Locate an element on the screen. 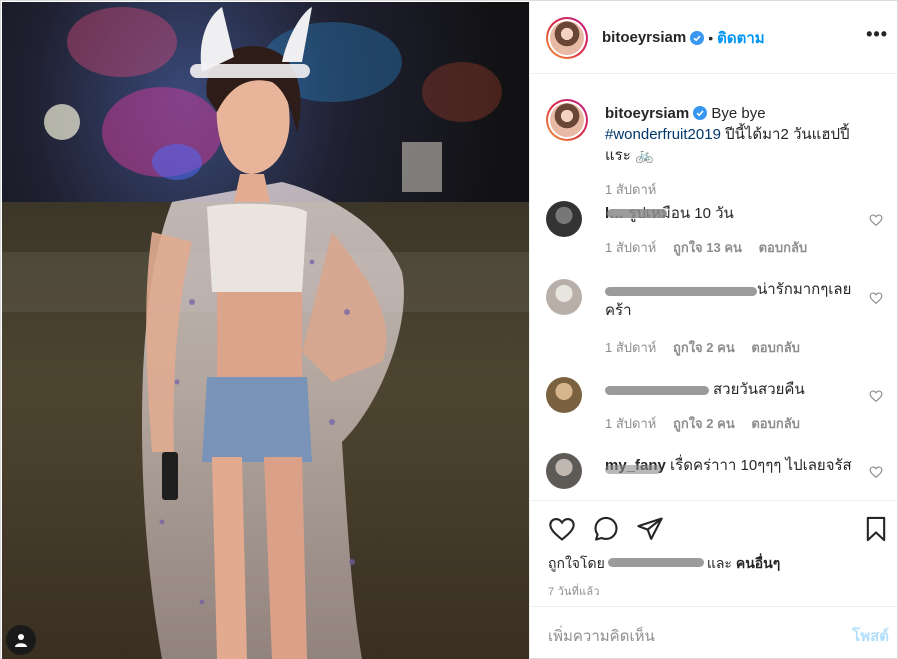 The width and height of the screenshot is (898, 659). caption-time: 1 สัปดาห์ is located at coordinates (630, 189).